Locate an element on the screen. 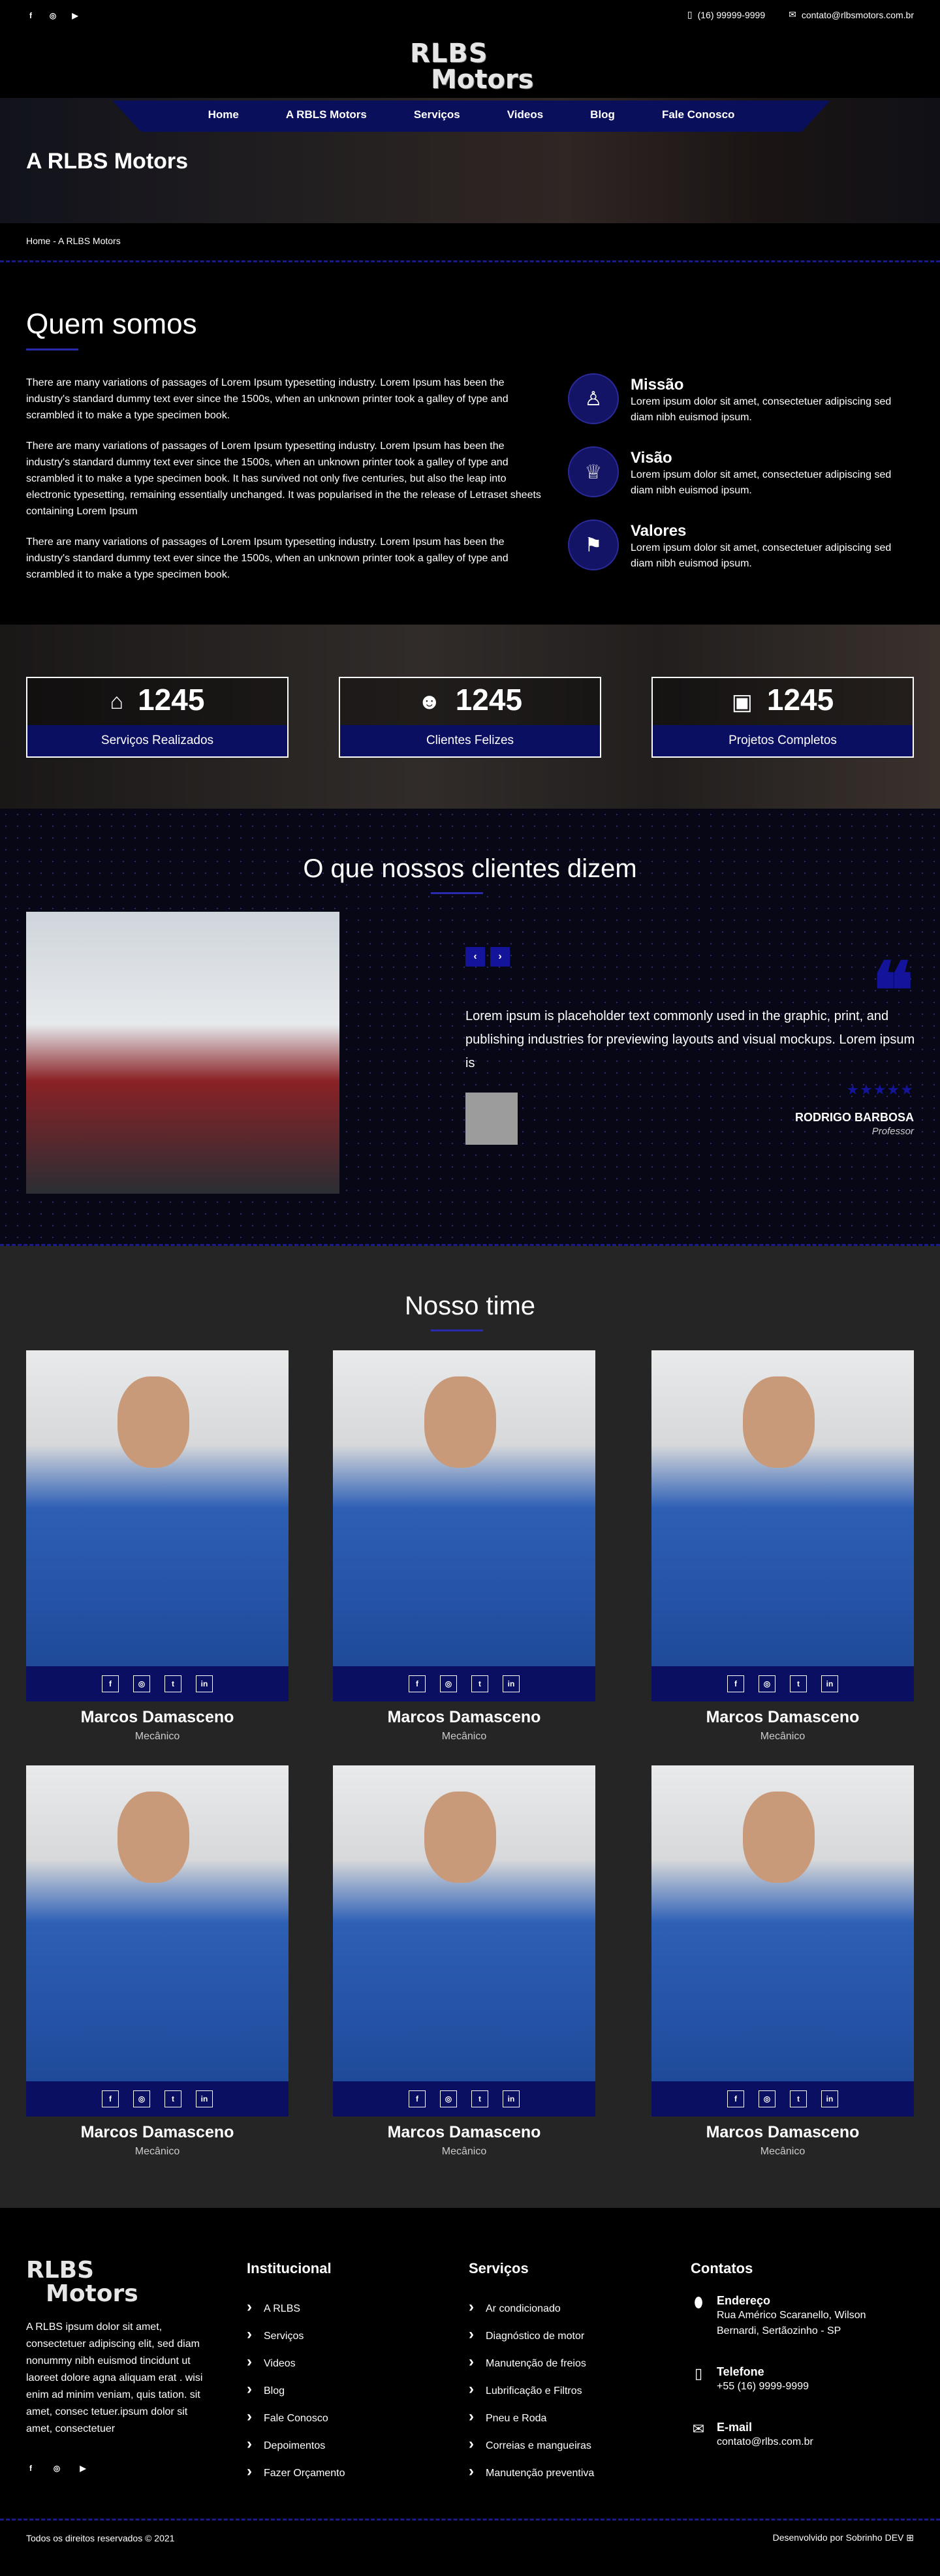 Image resolution: width=940 pixels, height=2576 pixels. stat-value: 1245 is located at coordinates (172, 700).